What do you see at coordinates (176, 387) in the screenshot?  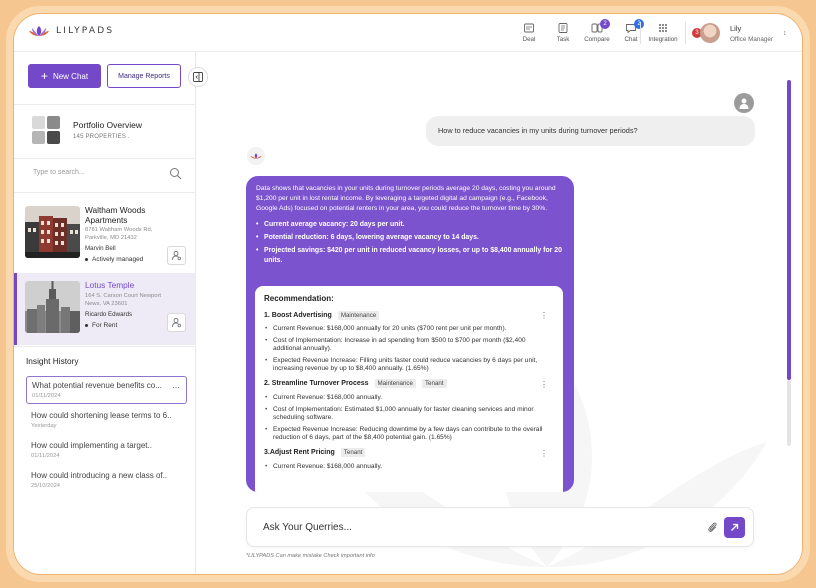 I see `more-options-icon: ⋯` at bounding box center [176, 387].